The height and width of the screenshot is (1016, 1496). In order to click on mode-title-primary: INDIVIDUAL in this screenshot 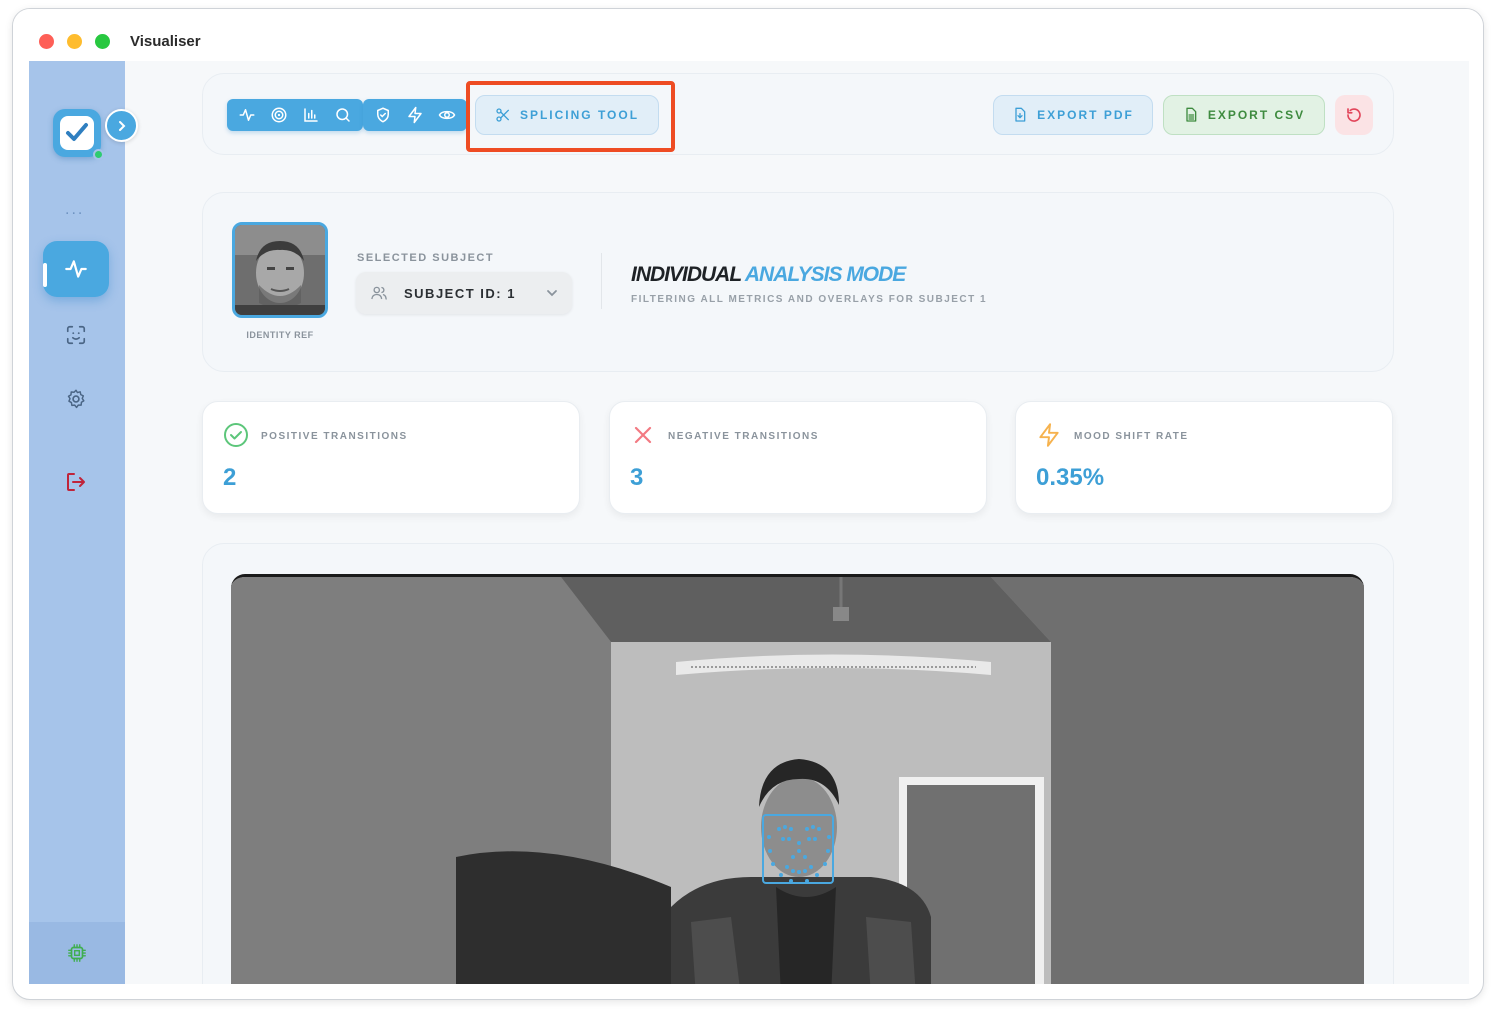, I will do `click(686, 274)`.